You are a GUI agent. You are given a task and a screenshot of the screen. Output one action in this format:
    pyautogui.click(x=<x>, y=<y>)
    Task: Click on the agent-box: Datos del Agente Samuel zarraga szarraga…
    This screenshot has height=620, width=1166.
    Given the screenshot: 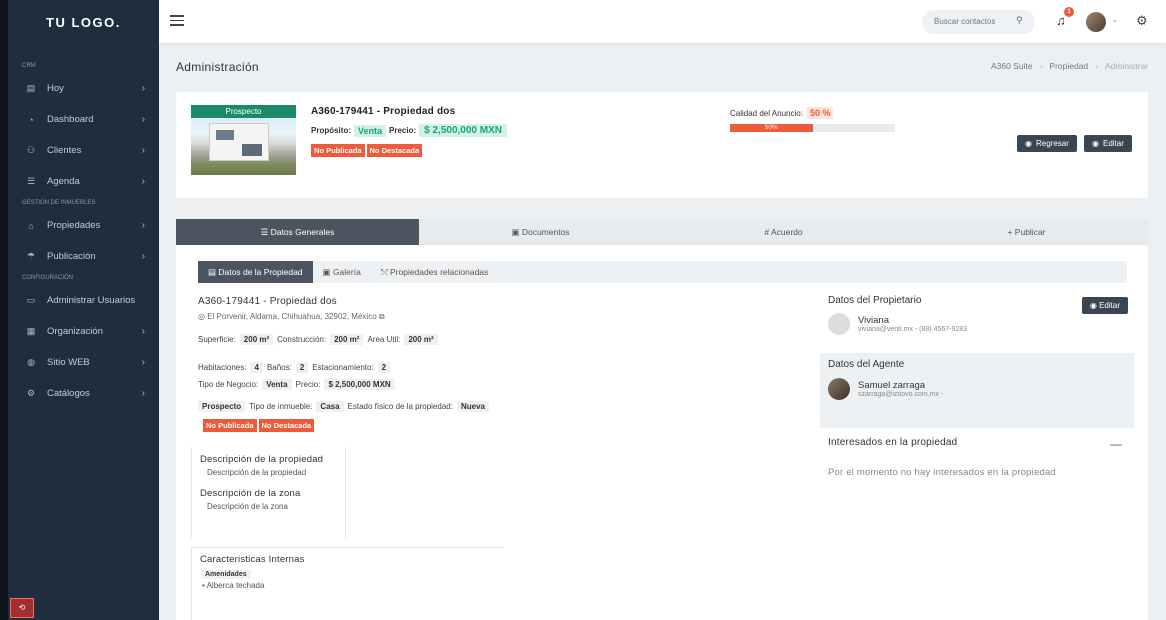 What is the action you would take?
    pyautogui.click(x=977, y=390)
    